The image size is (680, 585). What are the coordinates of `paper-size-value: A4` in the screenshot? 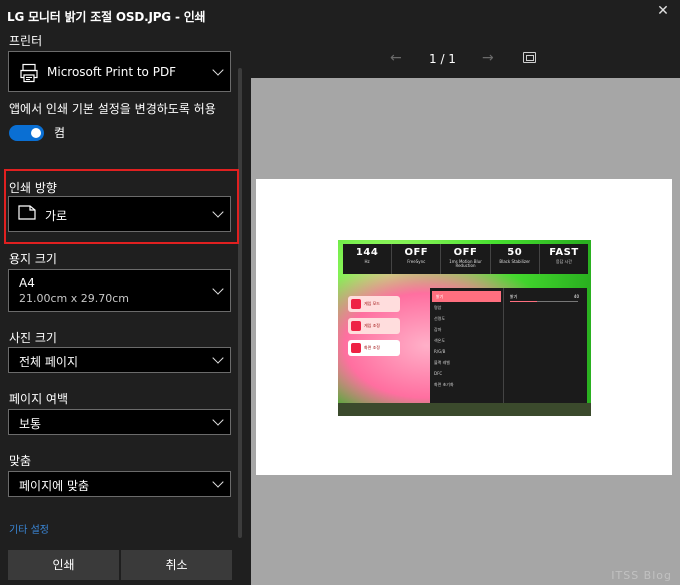 It's located at (27, 283).